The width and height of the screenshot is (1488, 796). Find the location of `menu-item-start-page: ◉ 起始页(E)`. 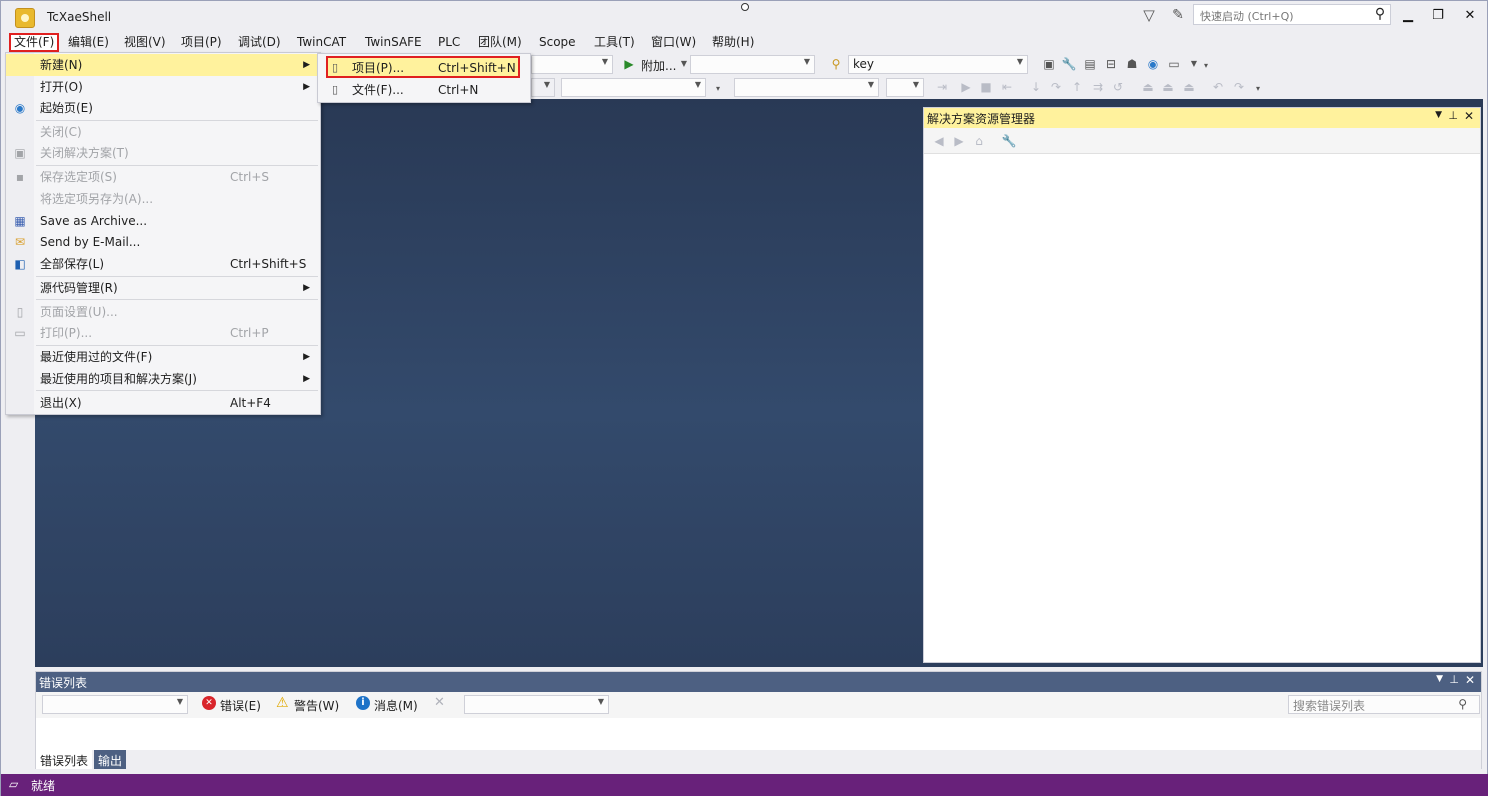

menu-item-start-page: ◉ 起始页(E) is located at coordinates (163, 108).